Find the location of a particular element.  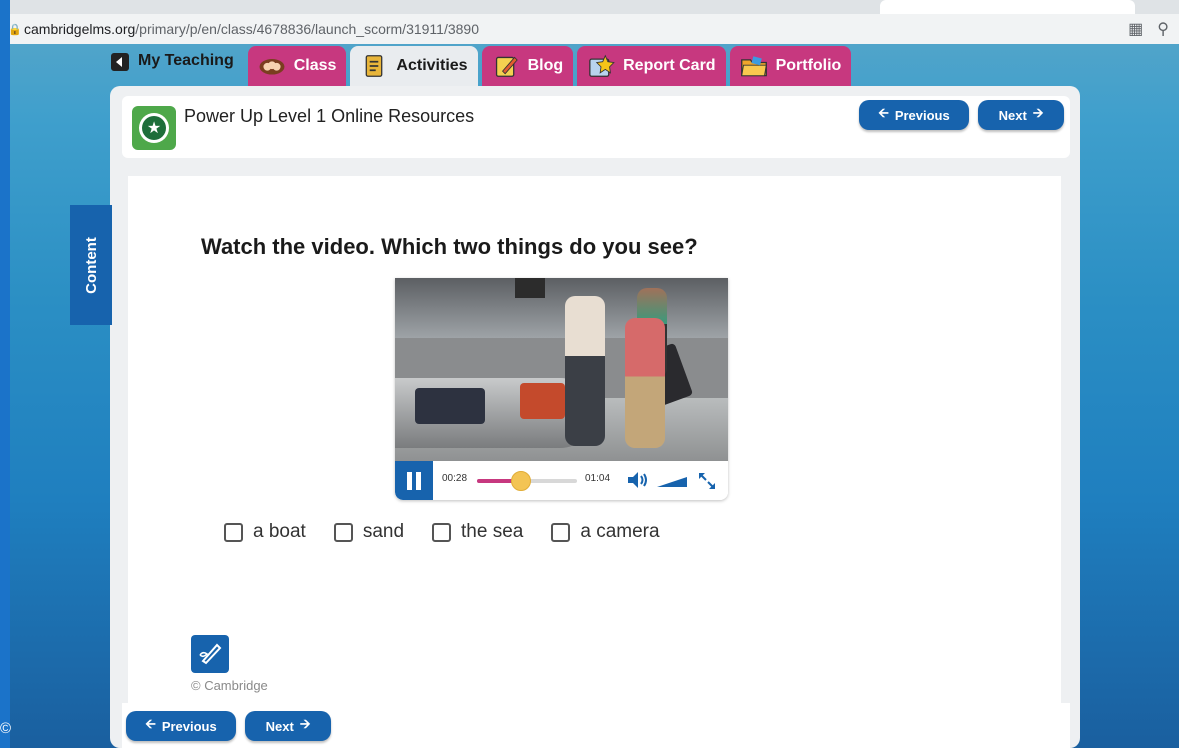

browser-active-tab is located at coordinates (1007, 7).